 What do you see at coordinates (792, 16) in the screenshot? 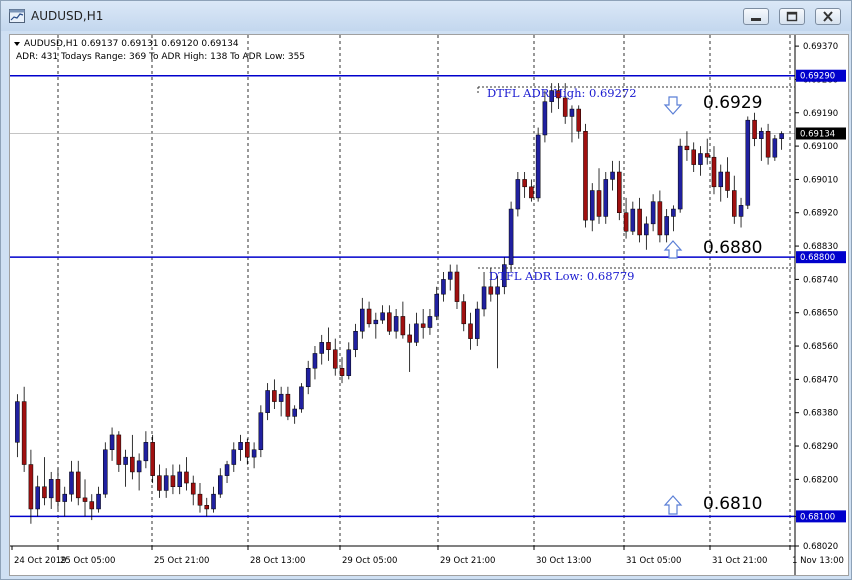
I see `restore-button` at bounding box center [792, 16].